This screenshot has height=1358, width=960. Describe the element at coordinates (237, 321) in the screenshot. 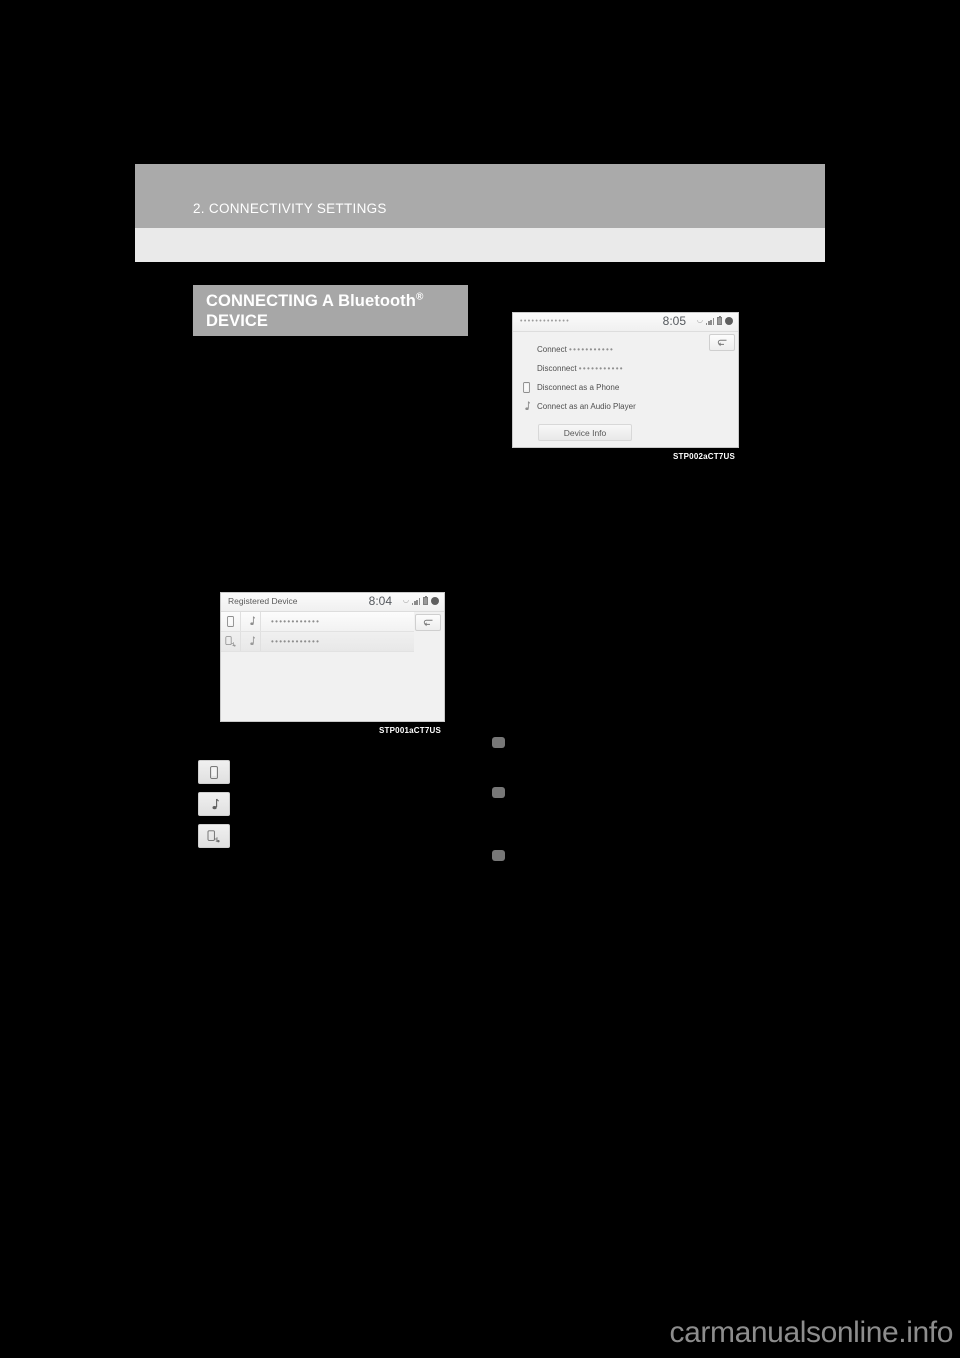

I see `section-title-line2: DEVICE` at that location.